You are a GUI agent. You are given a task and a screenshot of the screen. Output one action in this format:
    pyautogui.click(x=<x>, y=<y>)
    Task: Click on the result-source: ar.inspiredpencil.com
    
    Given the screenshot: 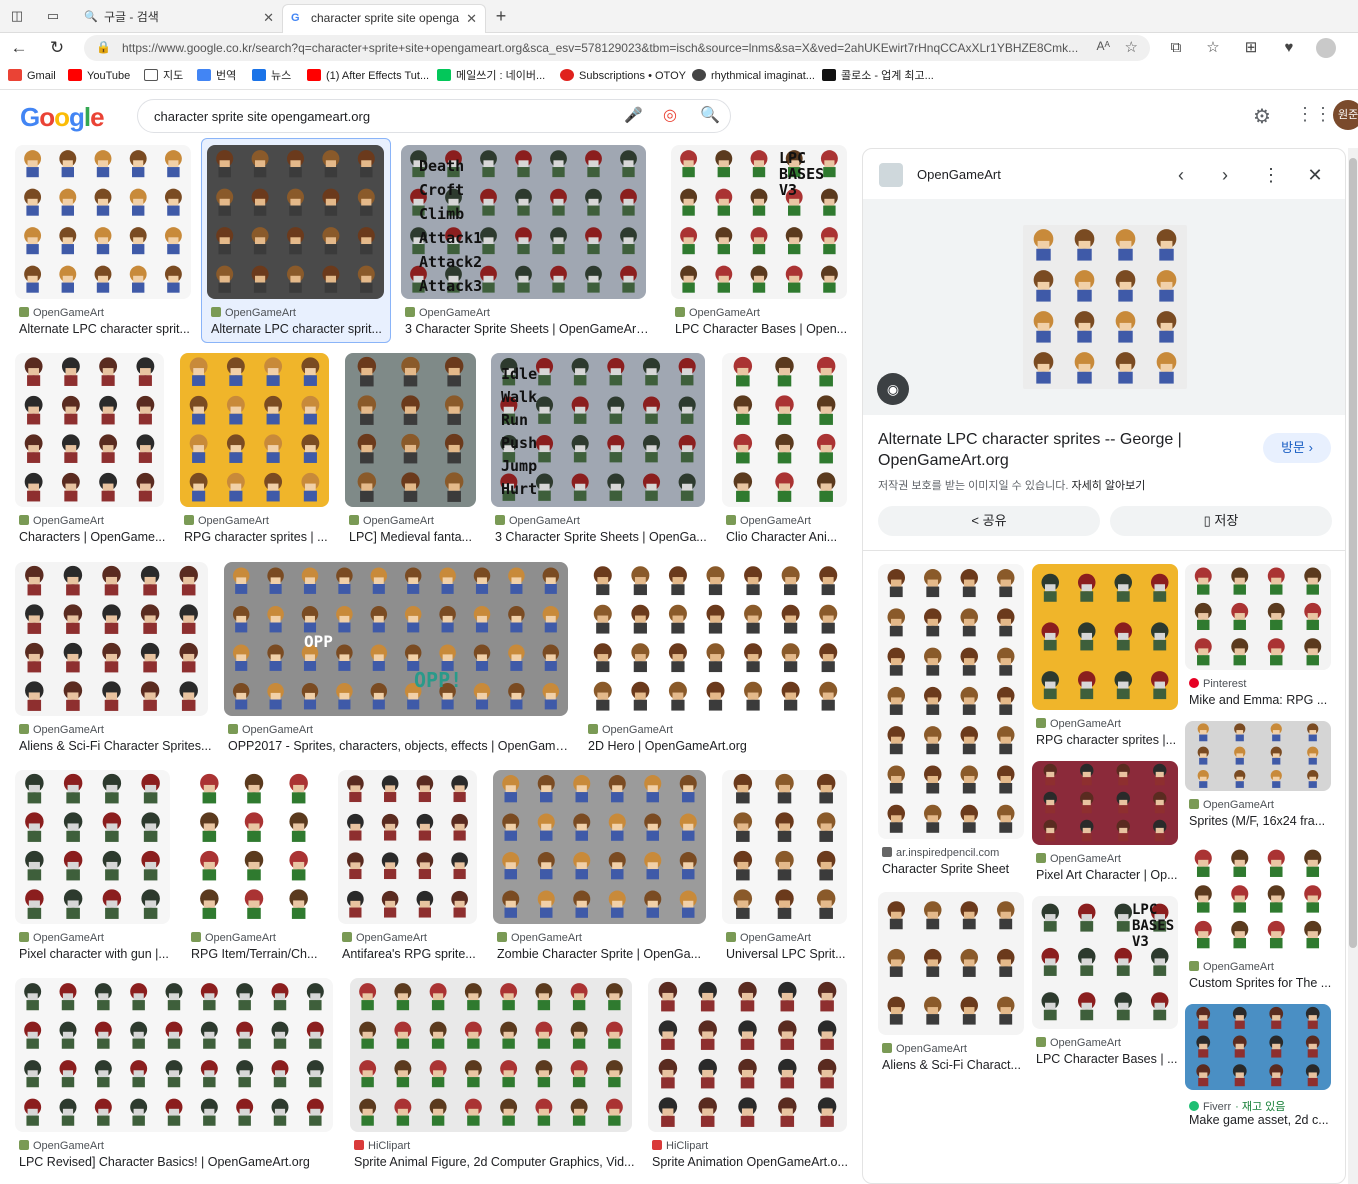 What is the action you would take?
    pyautogui.click(x=940, y=853)
    